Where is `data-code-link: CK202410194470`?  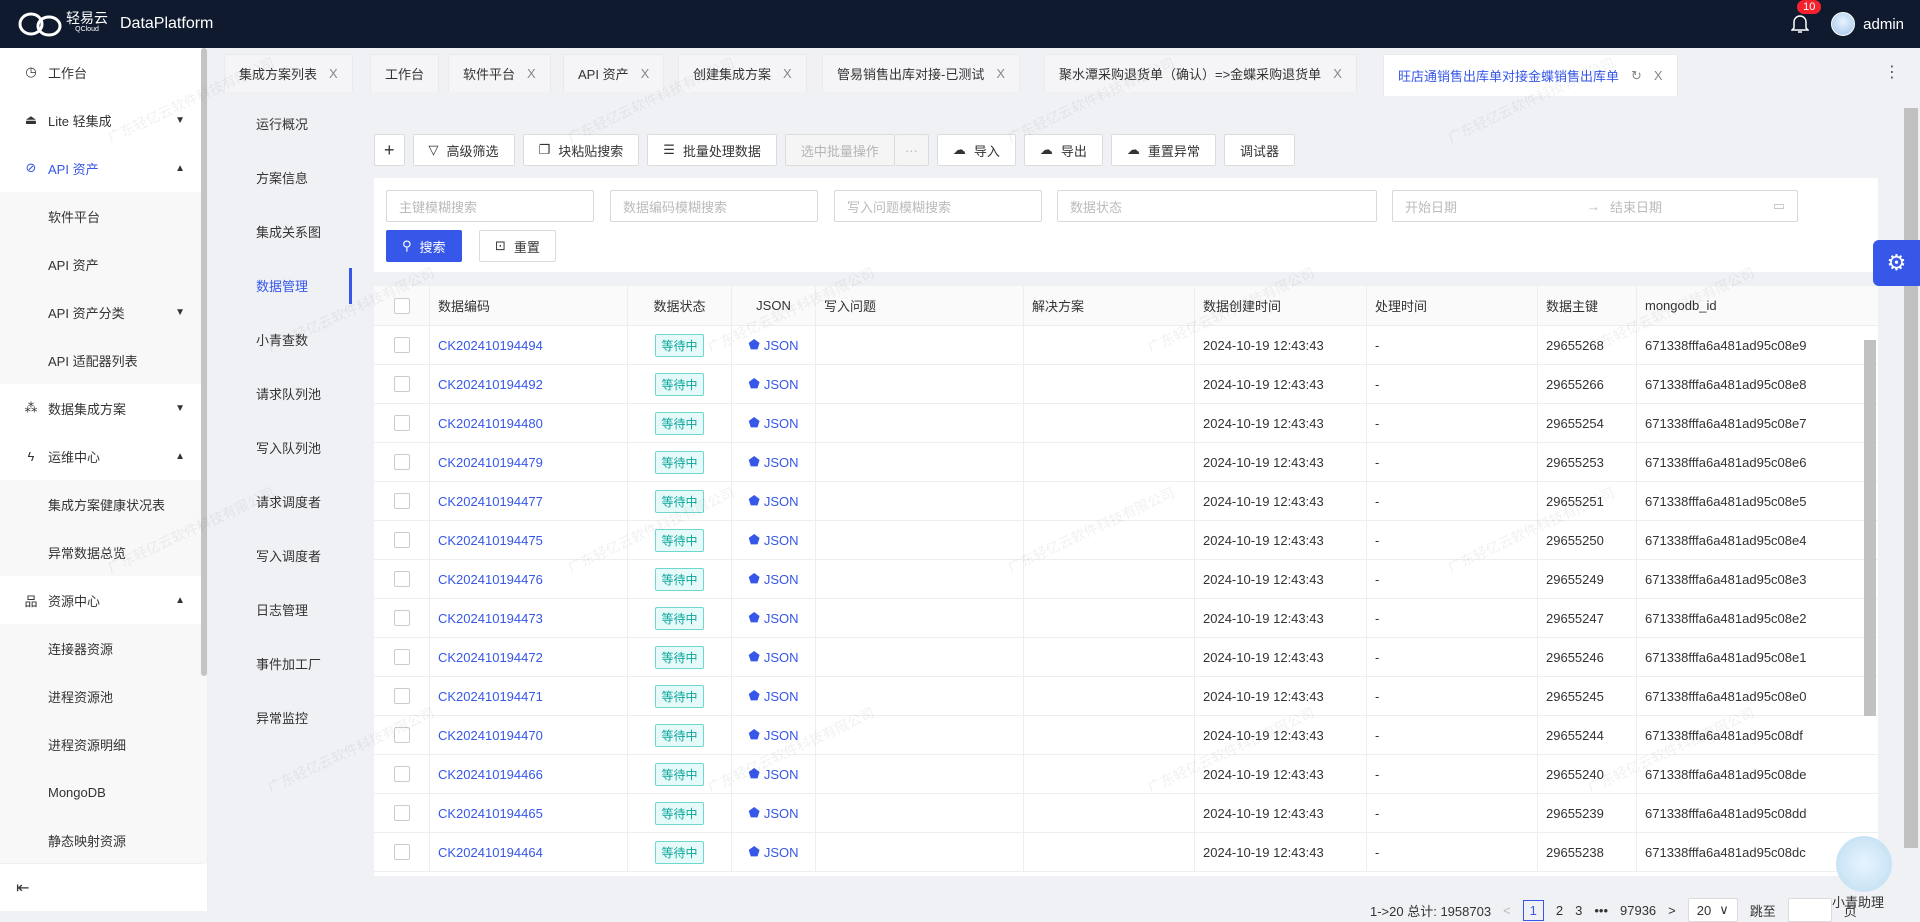 data-code-link: CK202410194470 is located at coordinates (490, 735).